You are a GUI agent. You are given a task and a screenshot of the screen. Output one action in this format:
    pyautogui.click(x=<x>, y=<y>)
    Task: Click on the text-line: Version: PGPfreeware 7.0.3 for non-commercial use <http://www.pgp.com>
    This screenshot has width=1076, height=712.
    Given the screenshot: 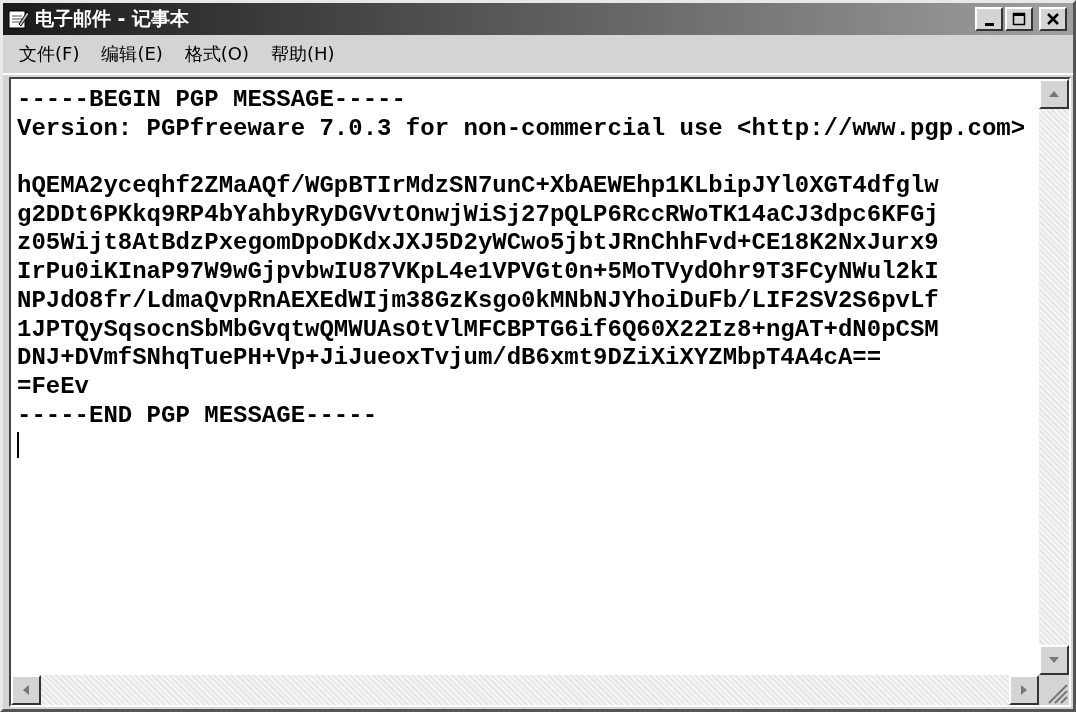 What is the action you would take?
    pyautogui.click(x=522, y=129)
    